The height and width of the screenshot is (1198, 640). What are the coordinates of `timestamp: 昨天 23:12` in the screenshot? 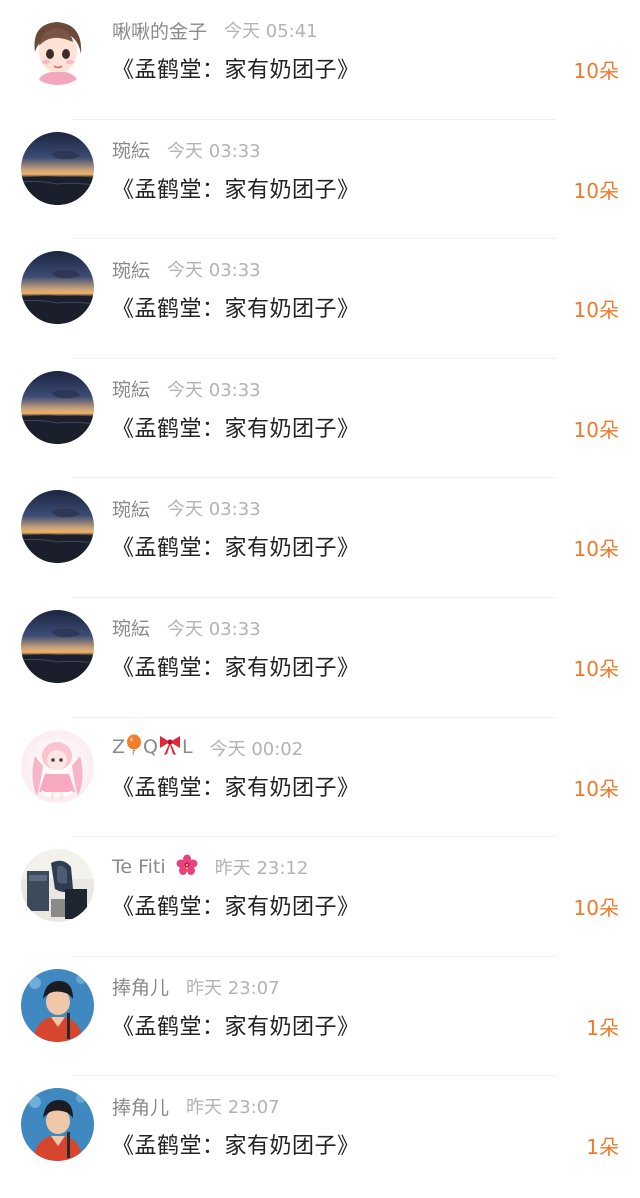 It's located at (261, 869).